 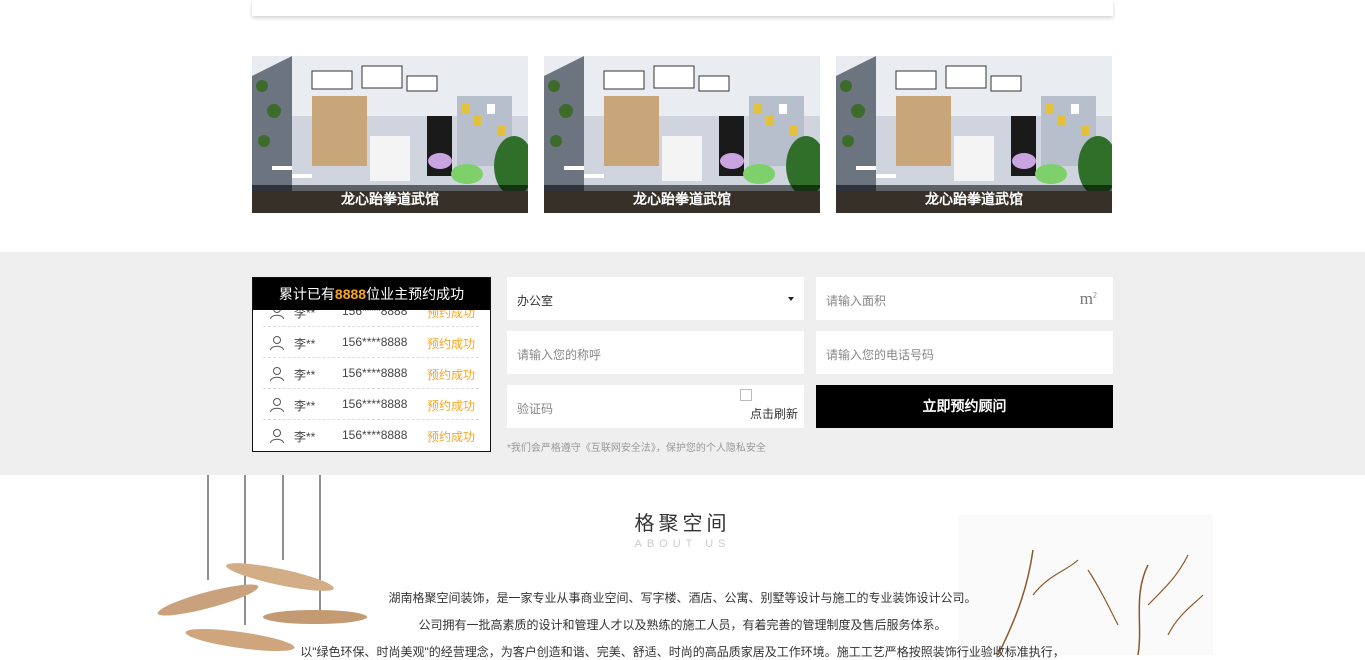 I want to click on about-title: 格聚空间, so click(x=682, y=524).